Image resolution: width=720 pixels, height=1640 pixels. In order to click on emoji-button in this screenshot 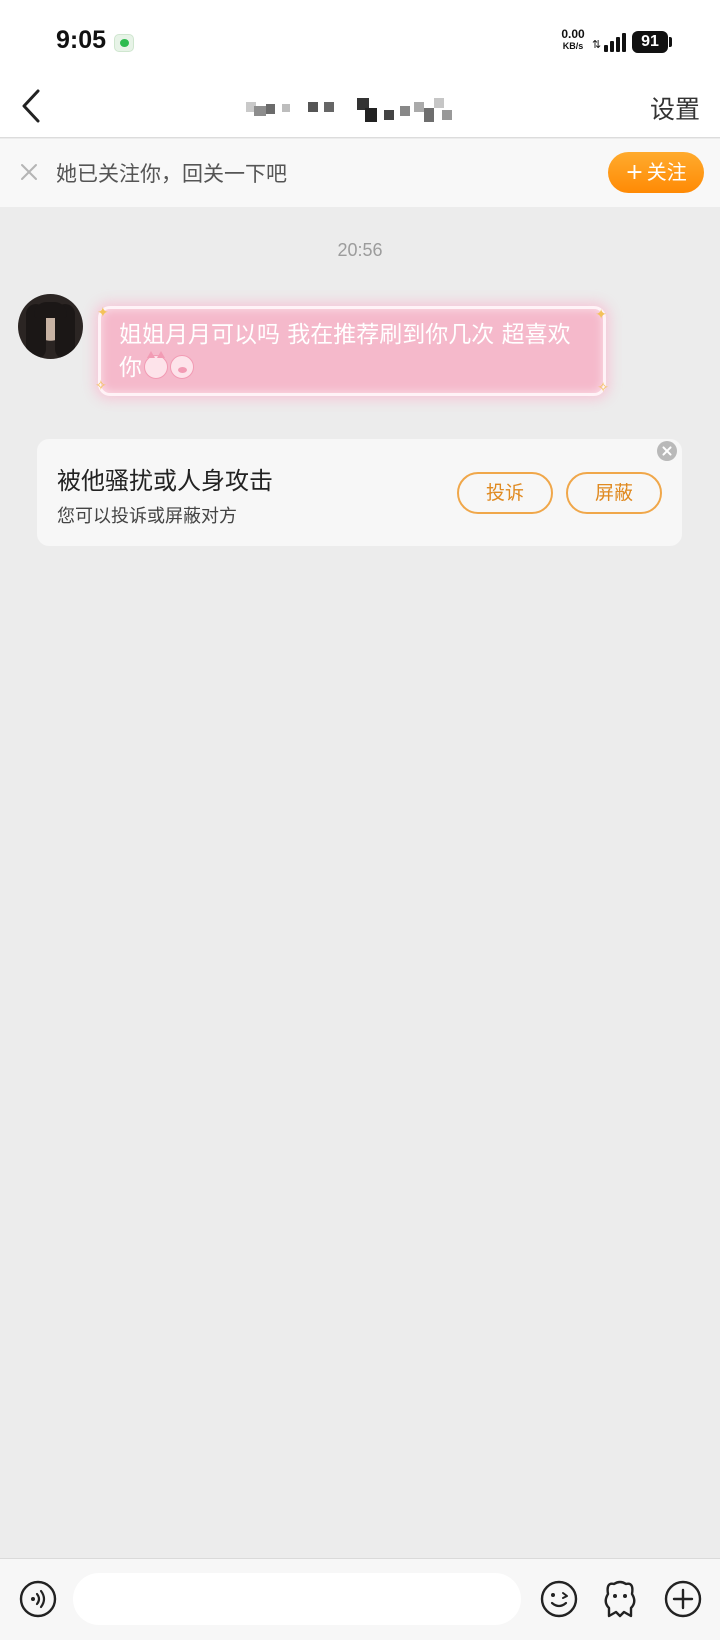, I will do `click(559, 1599)`.